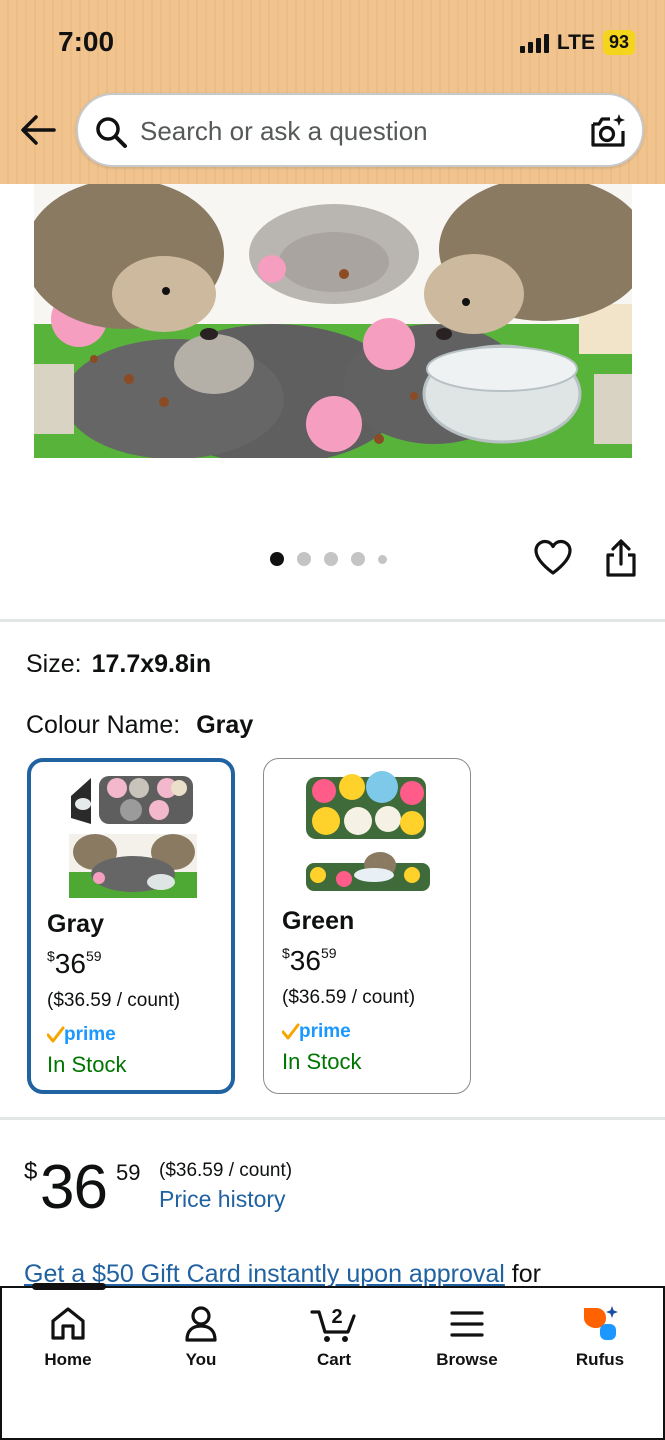  I want to click on size-selector: Size: 17.7x9.8in, so click(118, 664).